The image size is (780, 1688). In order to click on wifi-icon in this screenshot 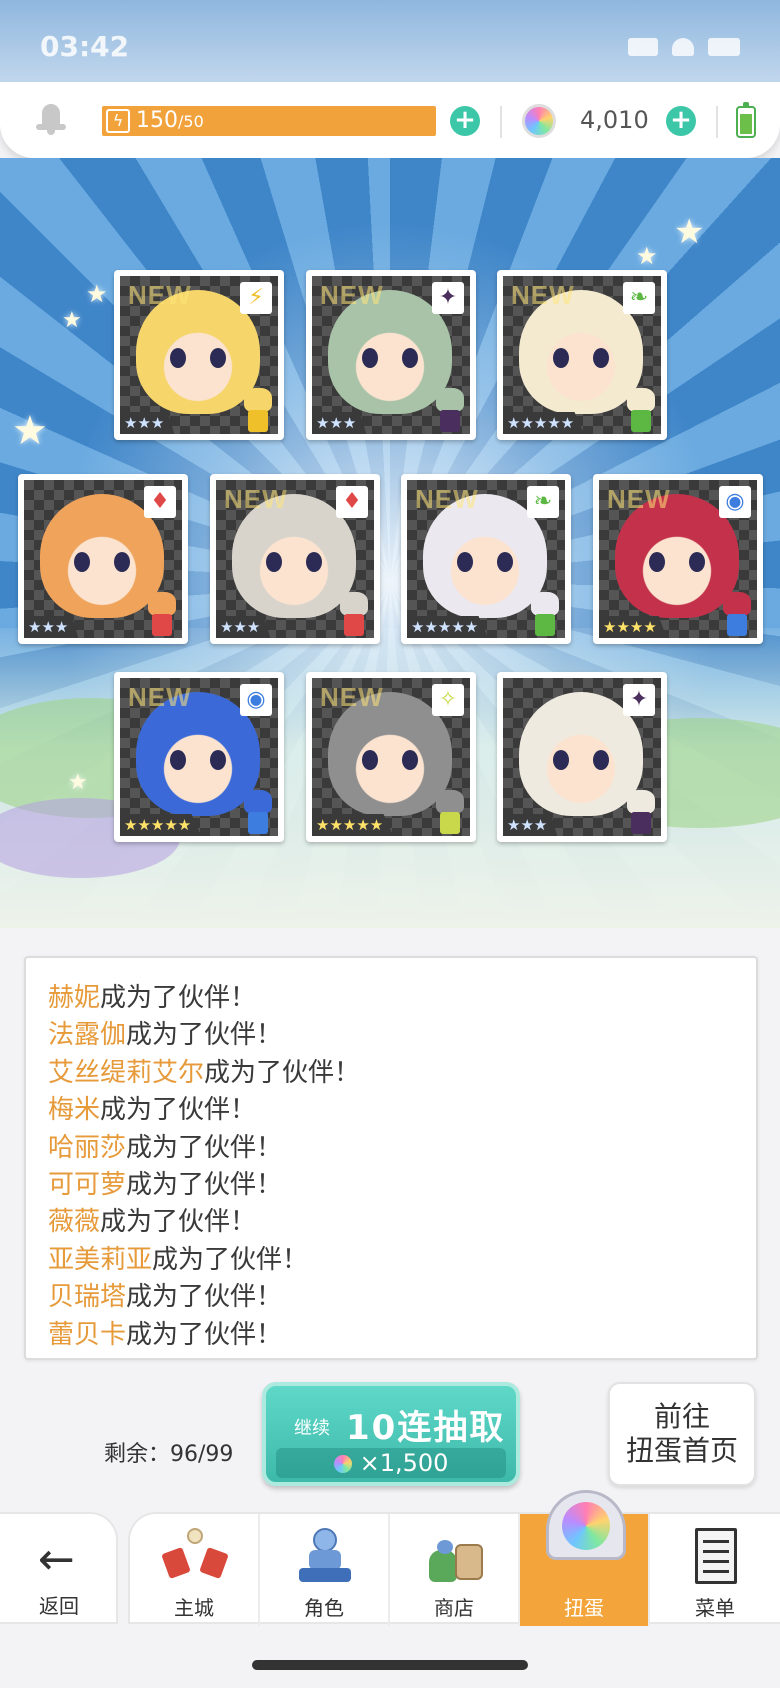, I will do `click(683, 47)`.